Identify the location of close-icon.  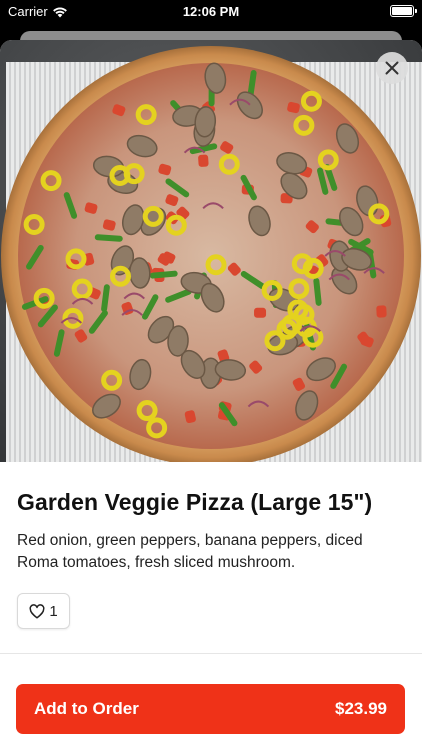
(392, 68).